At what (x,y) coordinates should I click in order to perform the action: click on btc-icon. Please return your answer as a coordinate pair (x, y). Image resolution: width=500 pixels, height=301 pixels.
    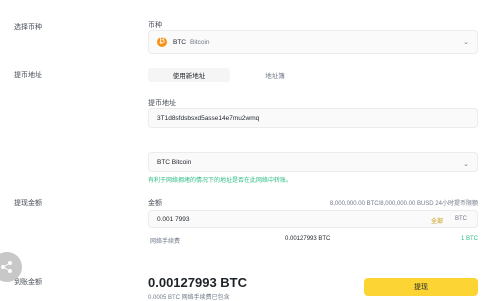
    Looking at the image, I should click on (162, 41).